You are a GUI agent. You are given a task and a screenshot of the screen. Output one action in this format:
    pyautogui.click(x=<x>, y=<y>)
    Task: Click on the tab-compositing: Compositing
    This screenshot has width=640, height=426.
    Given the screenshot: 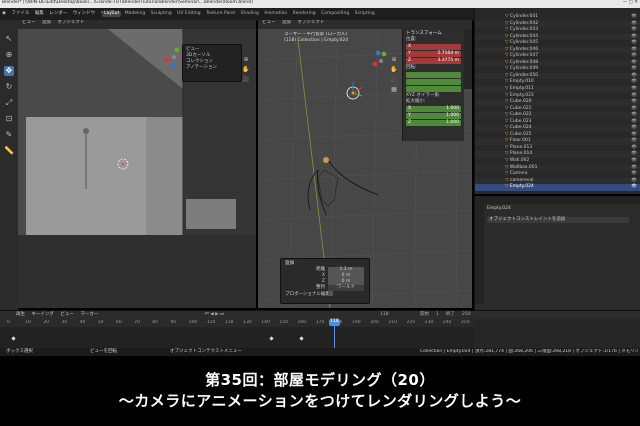 What is the action you would take?
    pyautogui.click(x=335, y=14)
    